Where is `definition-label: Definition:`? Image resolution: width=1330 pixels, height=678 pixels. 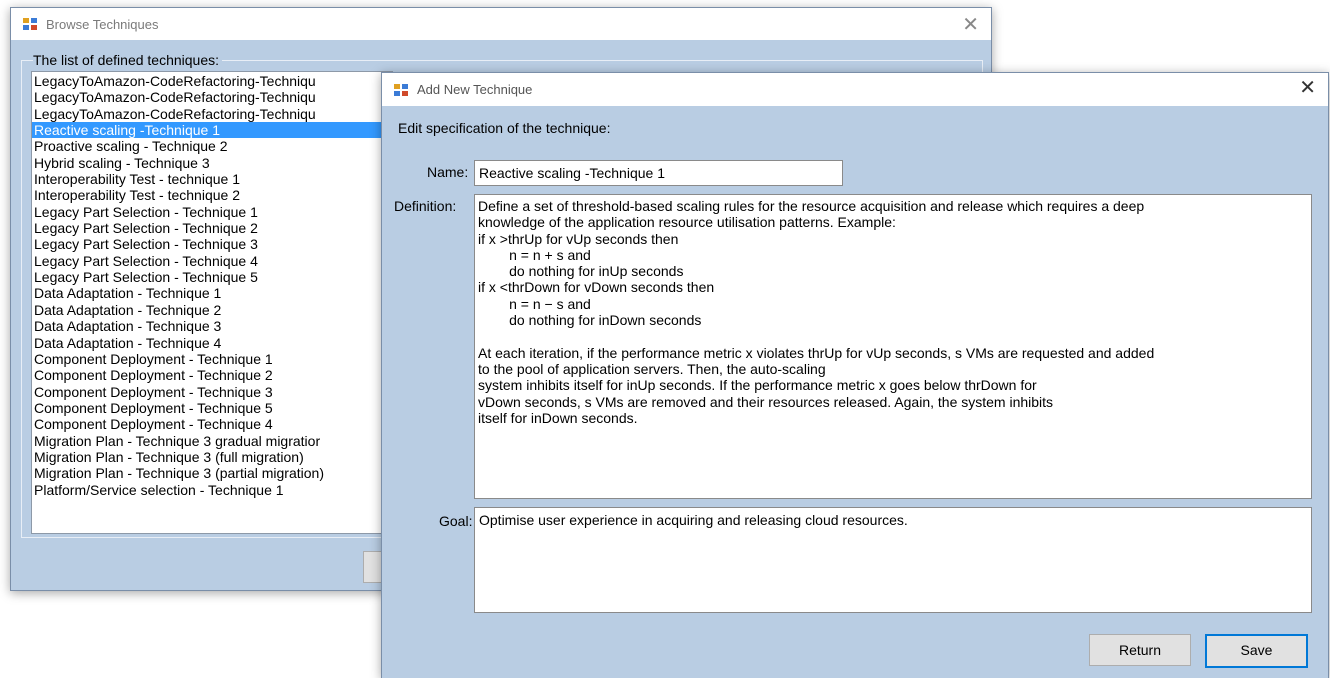
definition-label: Definition: is located at coordinates (425, 206).